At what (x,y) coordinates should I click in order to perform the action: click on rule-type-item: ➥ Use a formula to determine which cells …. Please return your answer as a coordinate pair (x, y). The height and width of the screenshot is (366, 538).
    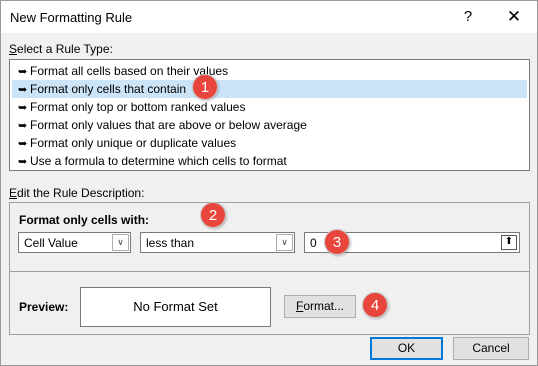
    Looking at the image, I should click on (269, 161).